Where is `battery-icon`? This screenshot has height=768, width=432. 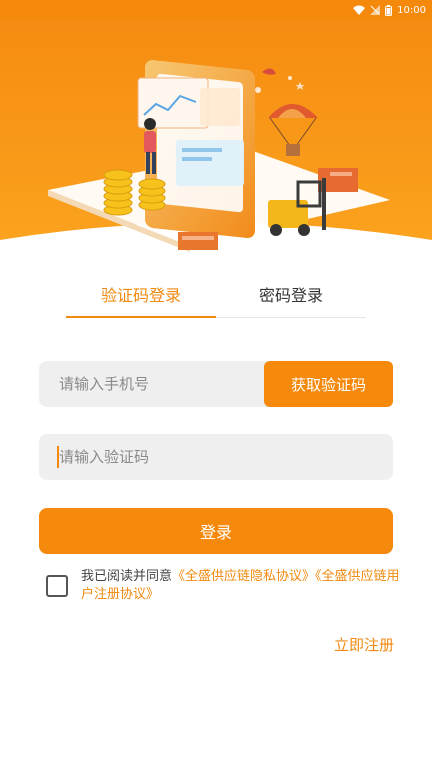
battery-icon is located at coordinates (389, 10).